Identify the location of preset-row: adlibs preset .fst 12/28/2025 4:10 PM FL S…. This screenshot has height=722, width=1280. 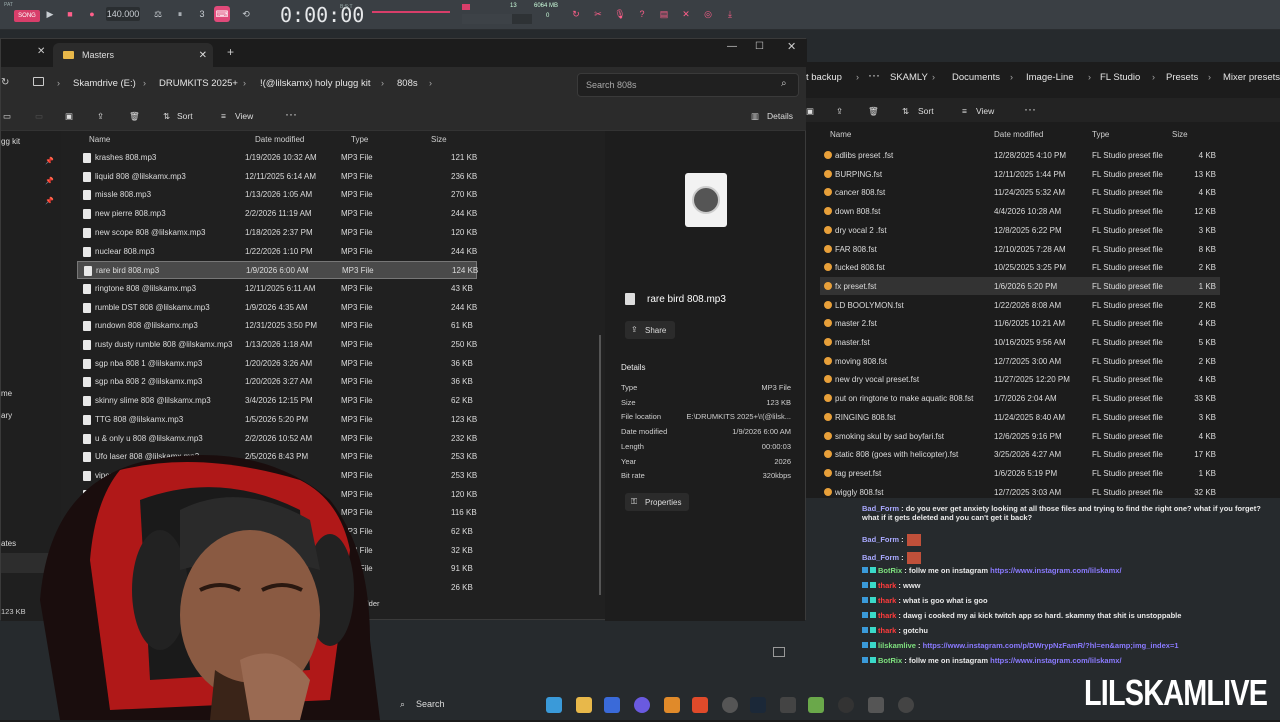
(1020, 155).